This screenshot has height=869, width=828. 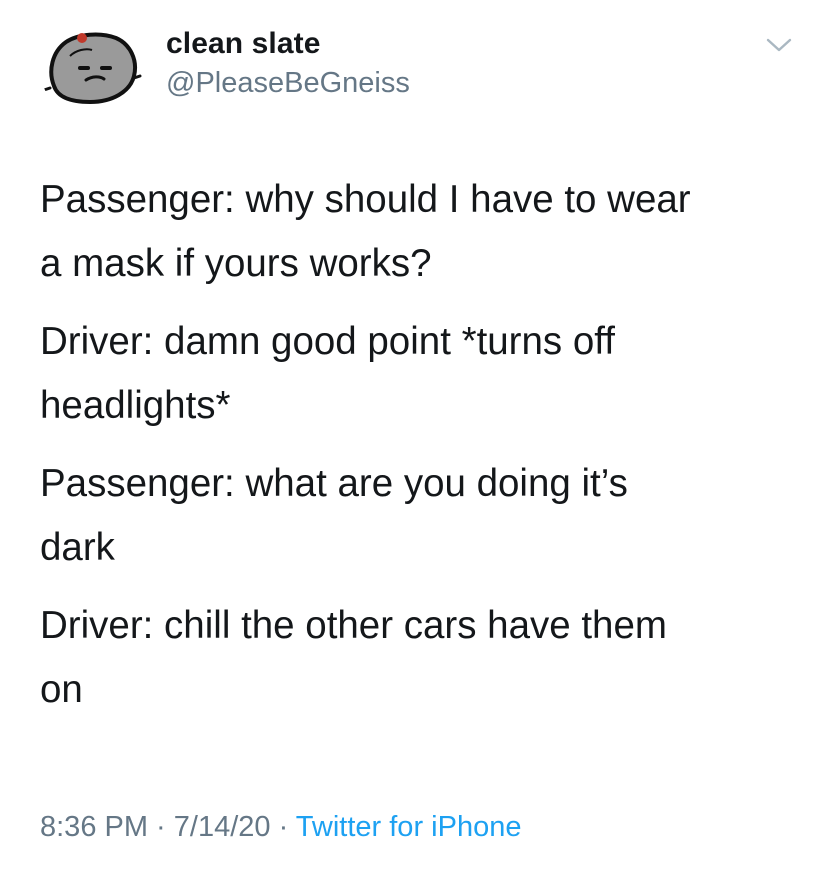 What do you see at coordinates (409, 827) in the screenshot?
I see `tweet-source-link: Twitter for iPhone` at bounding box center [409, 827].